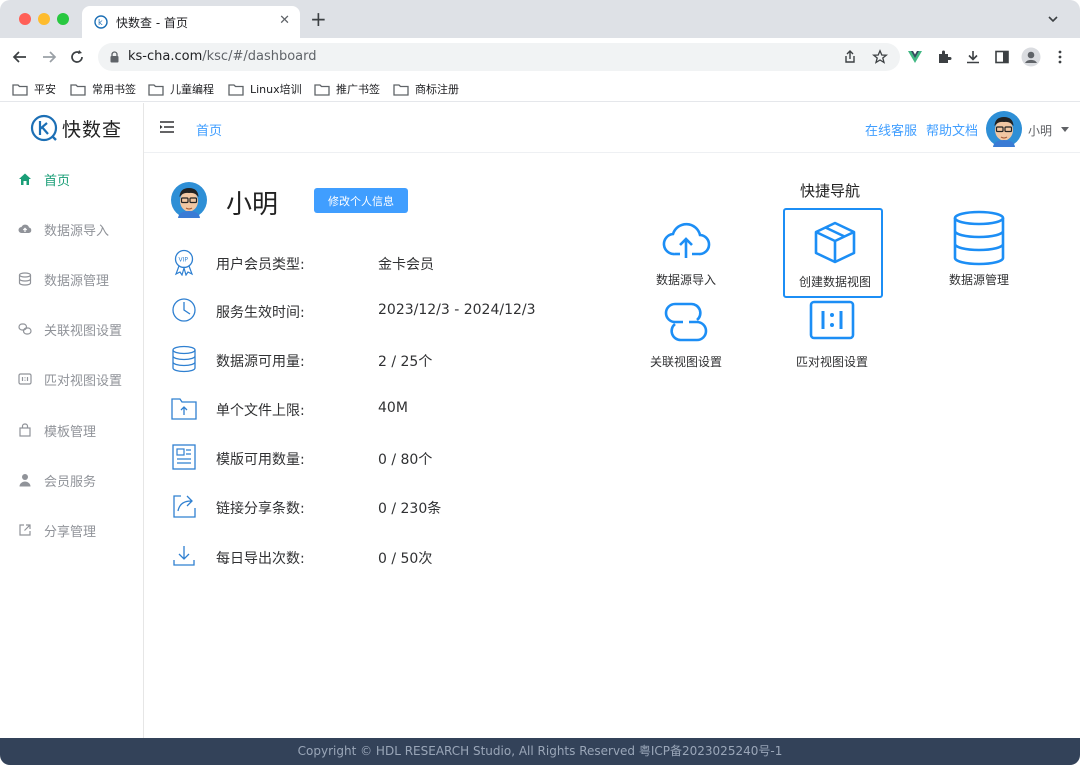  I want to click on sidebar-item-datasource-manage: 数据源管理, so click(71, 279).